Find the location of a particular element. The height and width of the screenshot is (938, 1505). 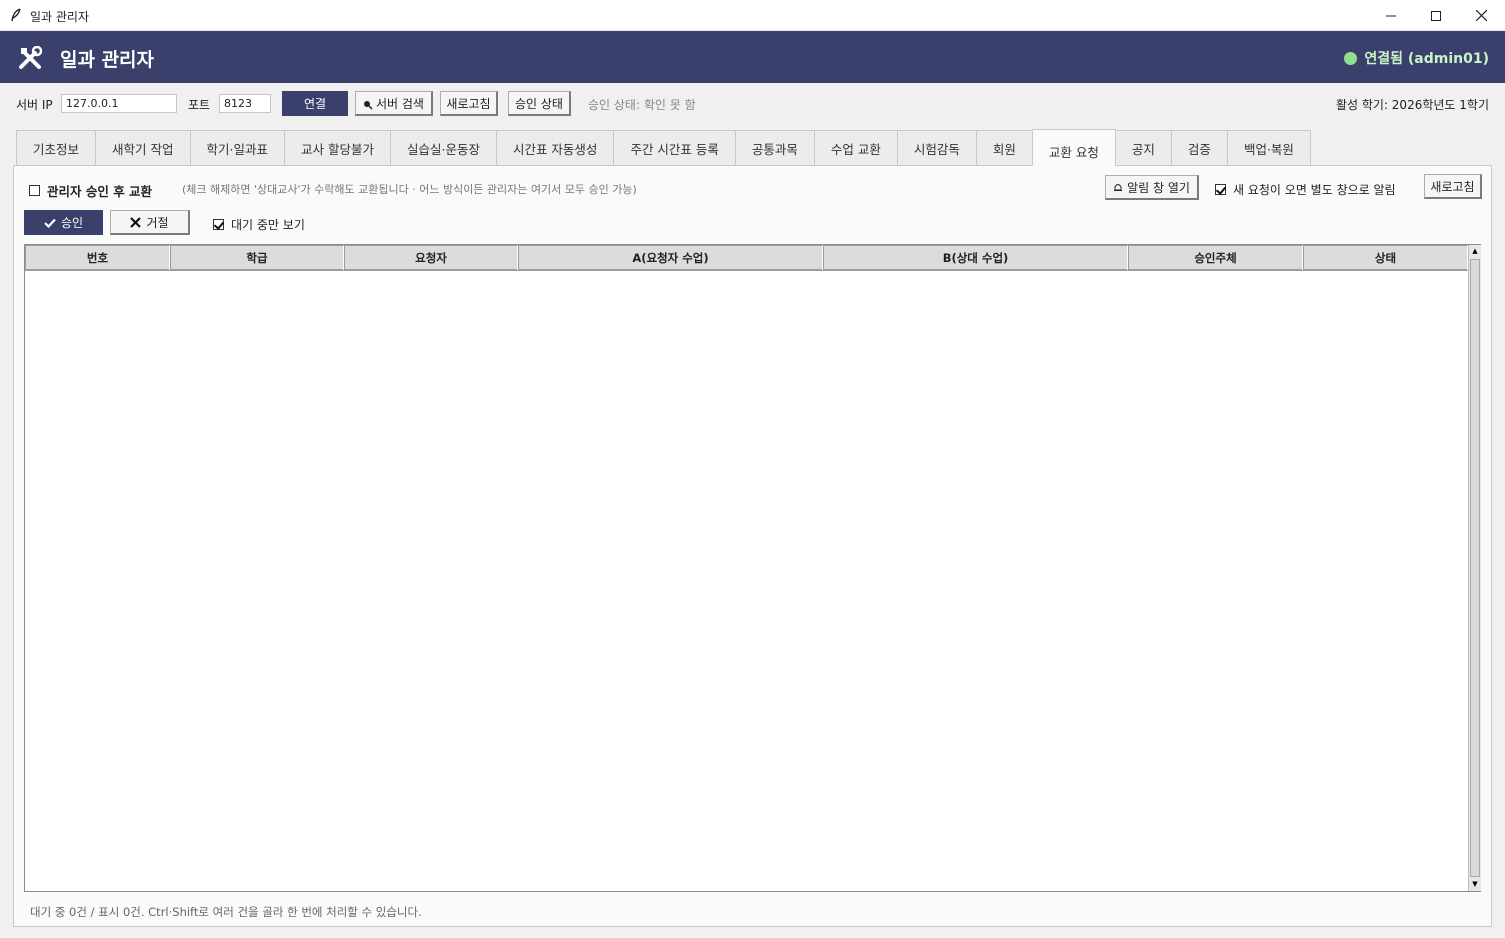

table-scrollbar: ▲ ▼ is located at coordinates (1474, 568).